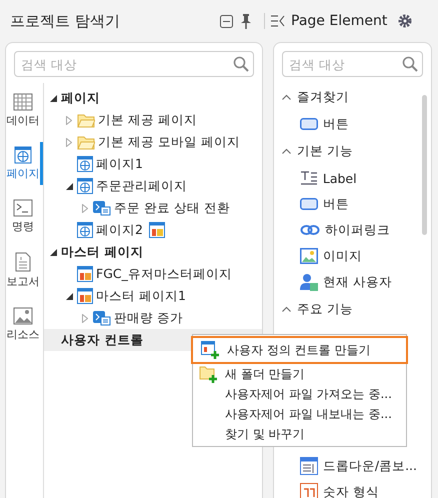 The image size is (438, 498). I want to click on add-control-icon, so click(210, 350).